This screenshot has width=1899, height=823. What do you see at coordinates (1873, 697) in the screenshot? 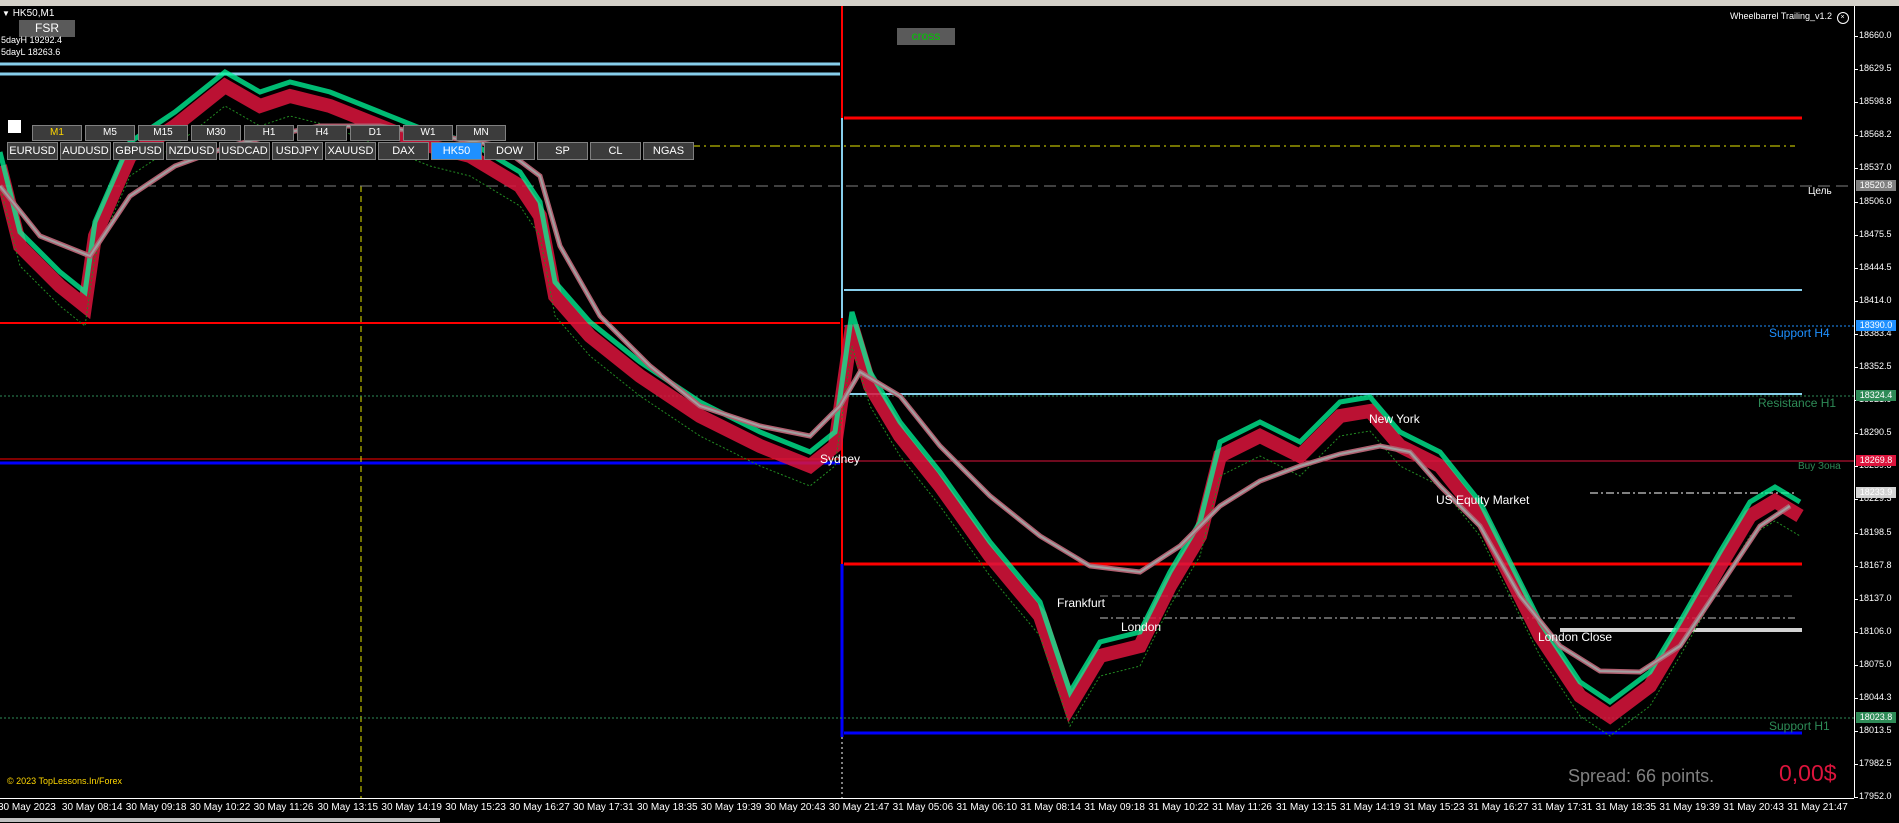
I see `price-tick-label: 18044.3` at bounding box center [1873, 697].